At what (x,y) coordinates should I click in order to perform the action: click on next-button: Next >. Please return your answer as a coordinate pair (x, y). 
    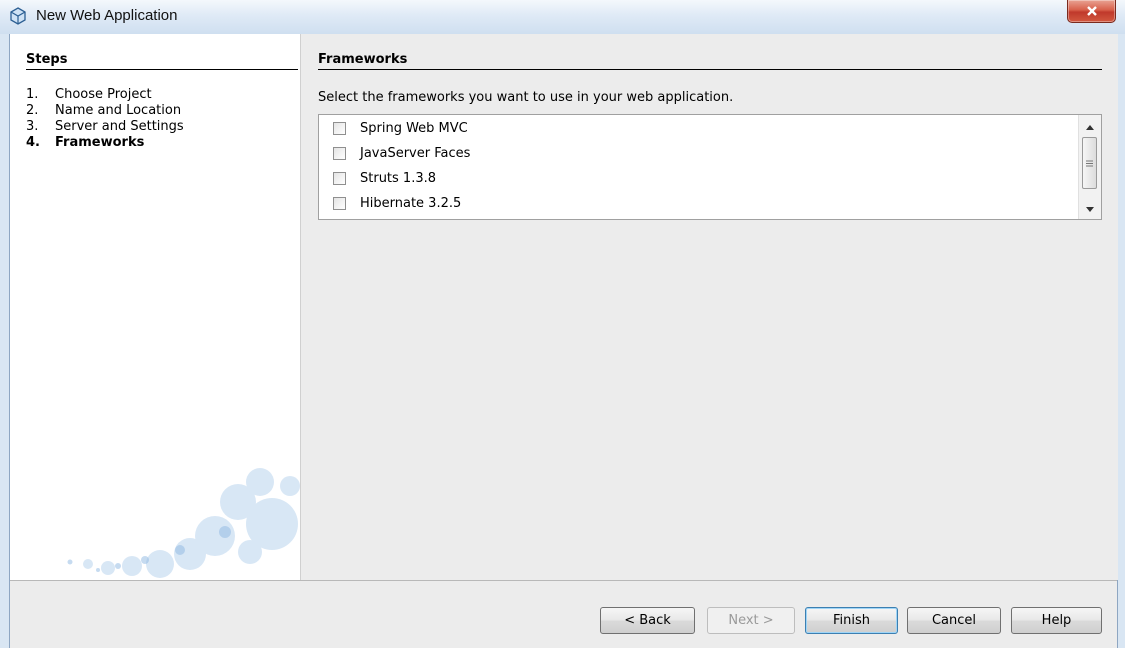
    Looking at the image, I should click on (751, 620).